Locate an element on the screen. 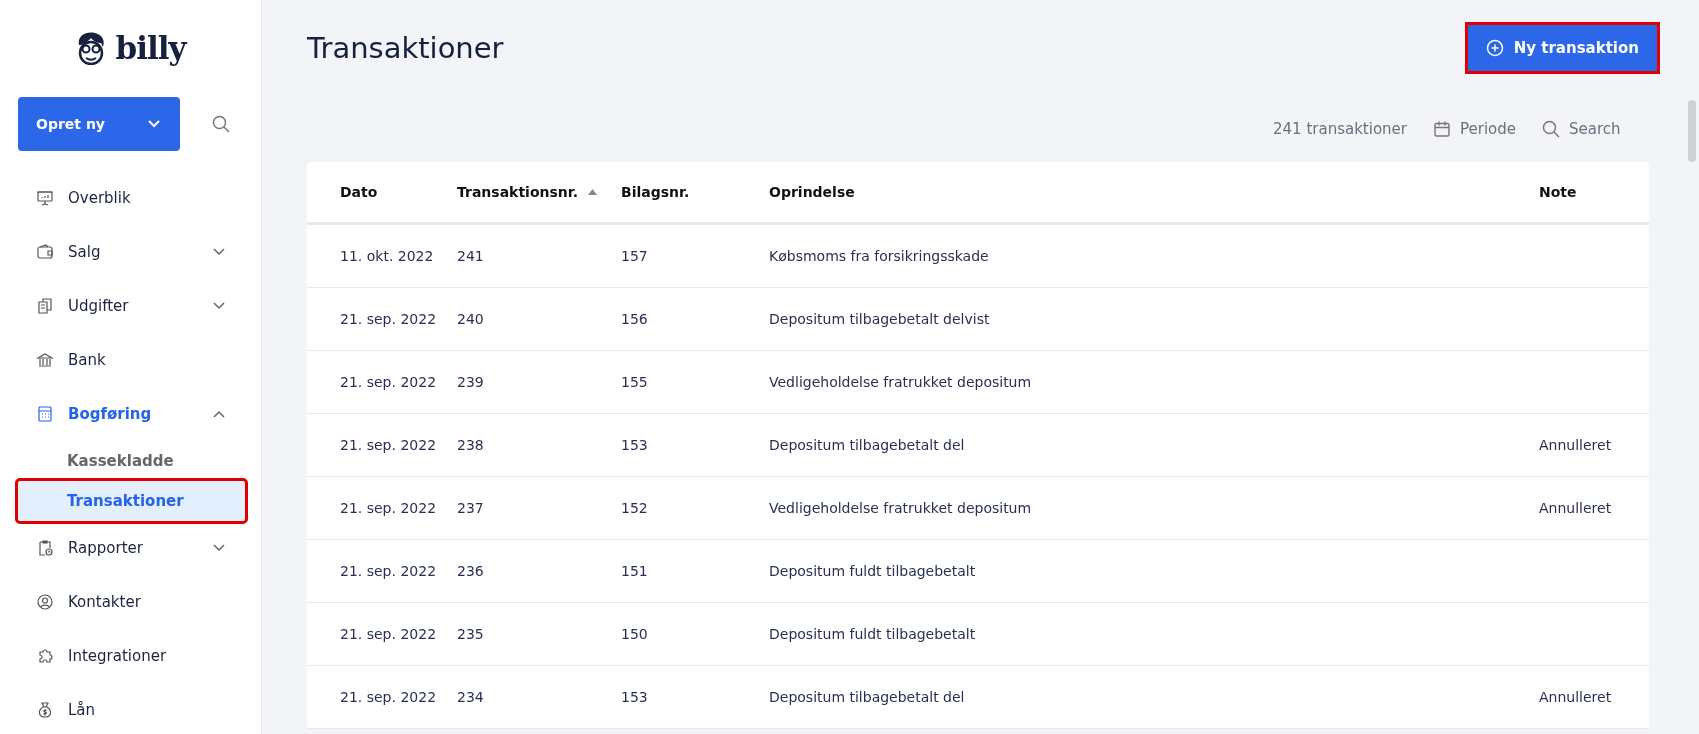  scrollbar-thumb is located at coordinates (1692, 131).